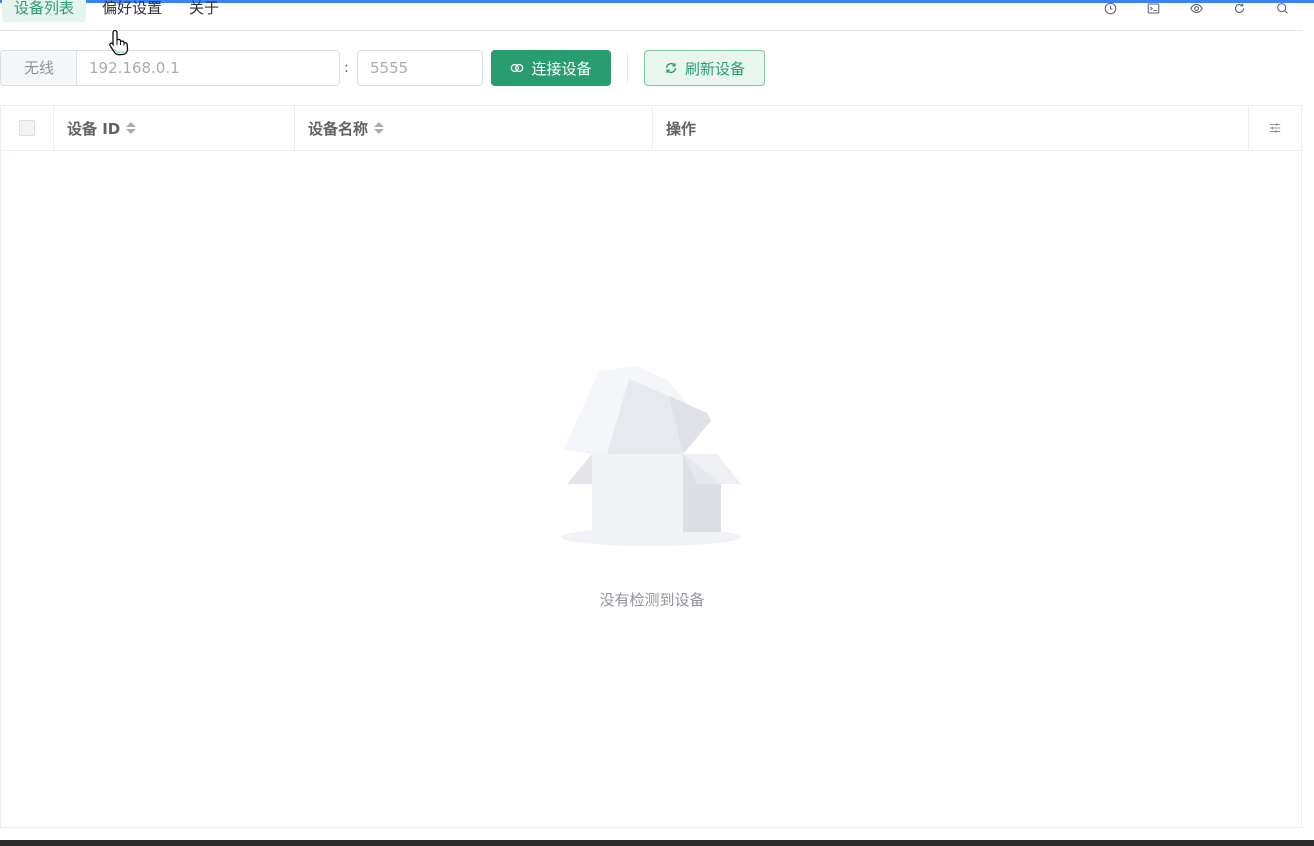 Image resolution: width=1314 pixels, height=846 pixels. I want to click on empty-box-icon, so click(651, 456).